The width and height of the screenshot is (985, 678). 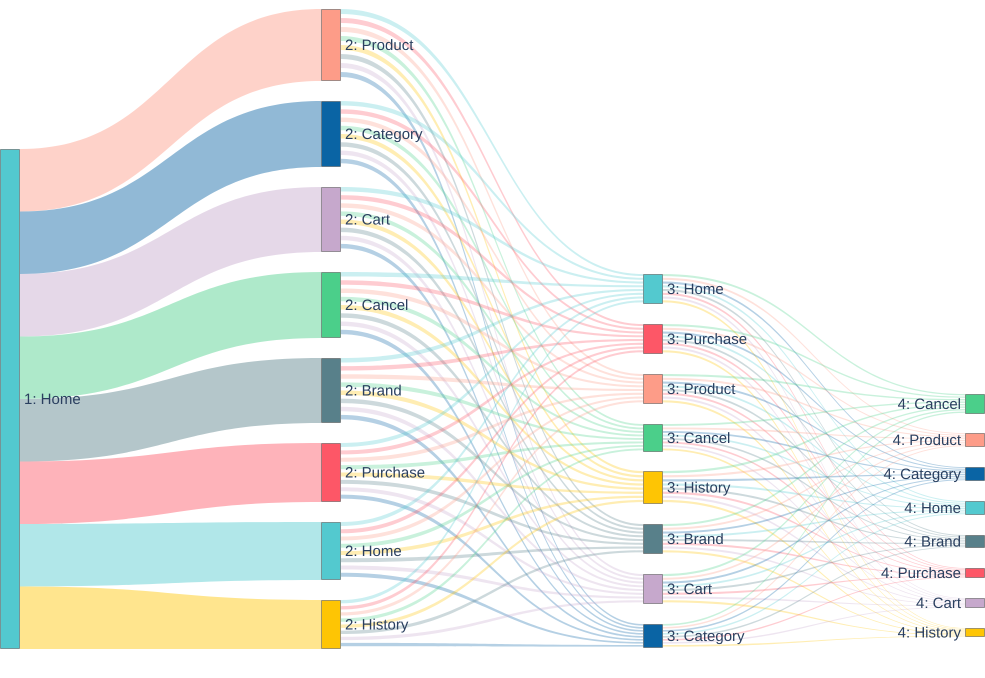 I want to click on node-label: 2: Brand, so click(x=373, y=391).